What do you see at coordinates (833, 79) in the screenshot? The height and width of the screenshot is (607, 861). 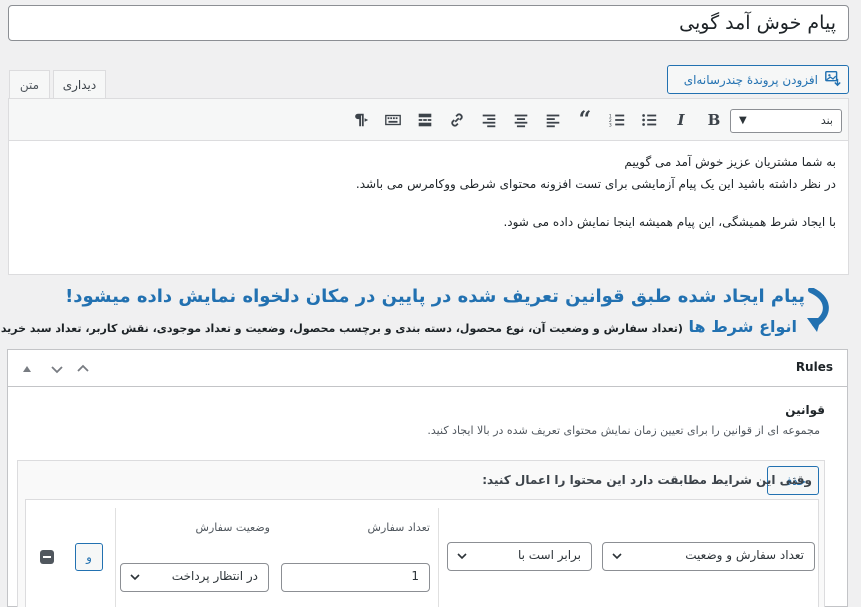 I see `add-media-icon` at bounding box center [833, 79].